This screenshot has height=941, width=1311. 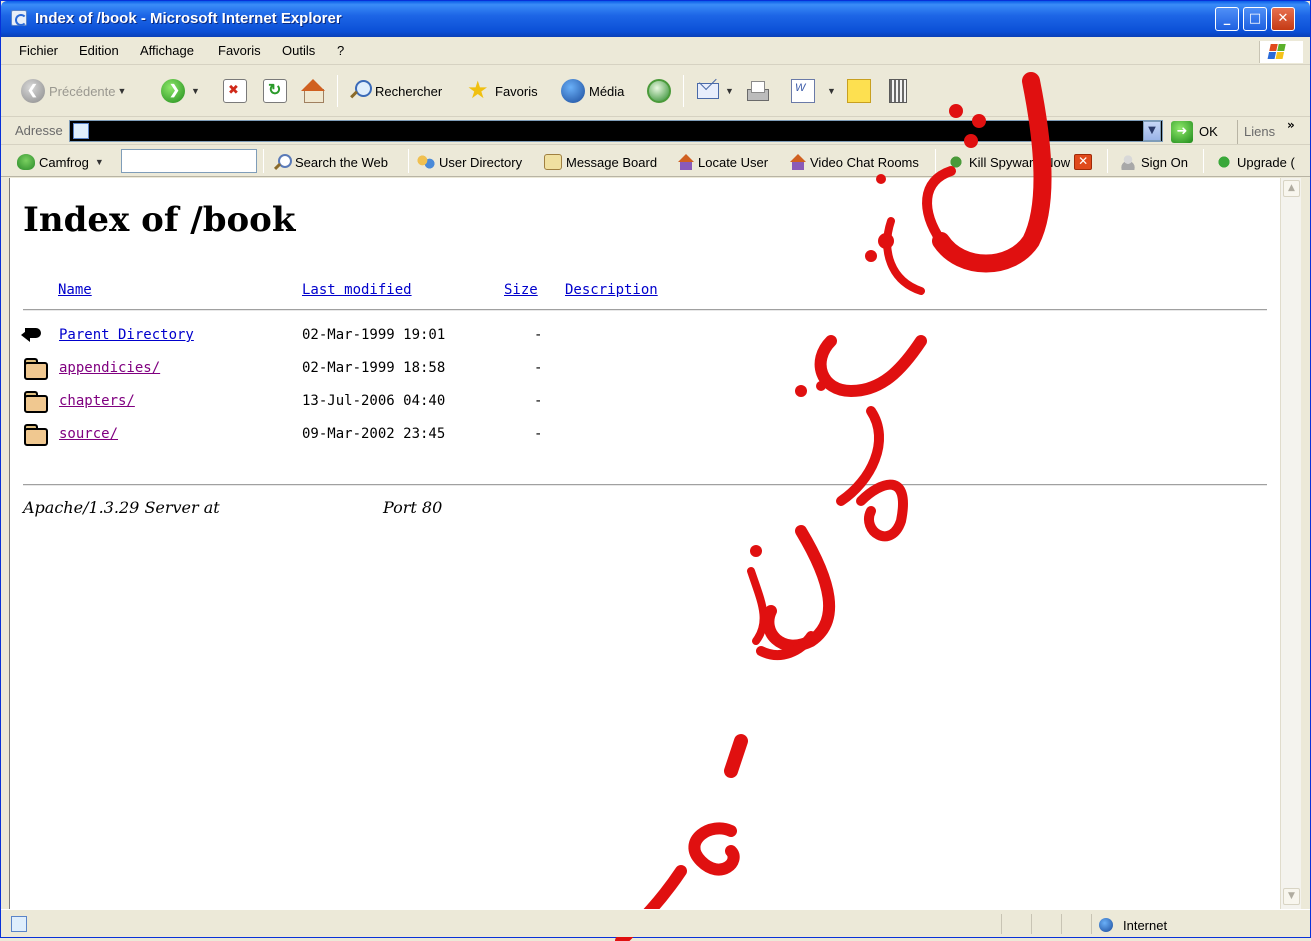 What do you see at coordinates (853, 162) in the screenshot?
I see `video-chat-button: Video Chat Rooms` at bounding box center [853, 162].